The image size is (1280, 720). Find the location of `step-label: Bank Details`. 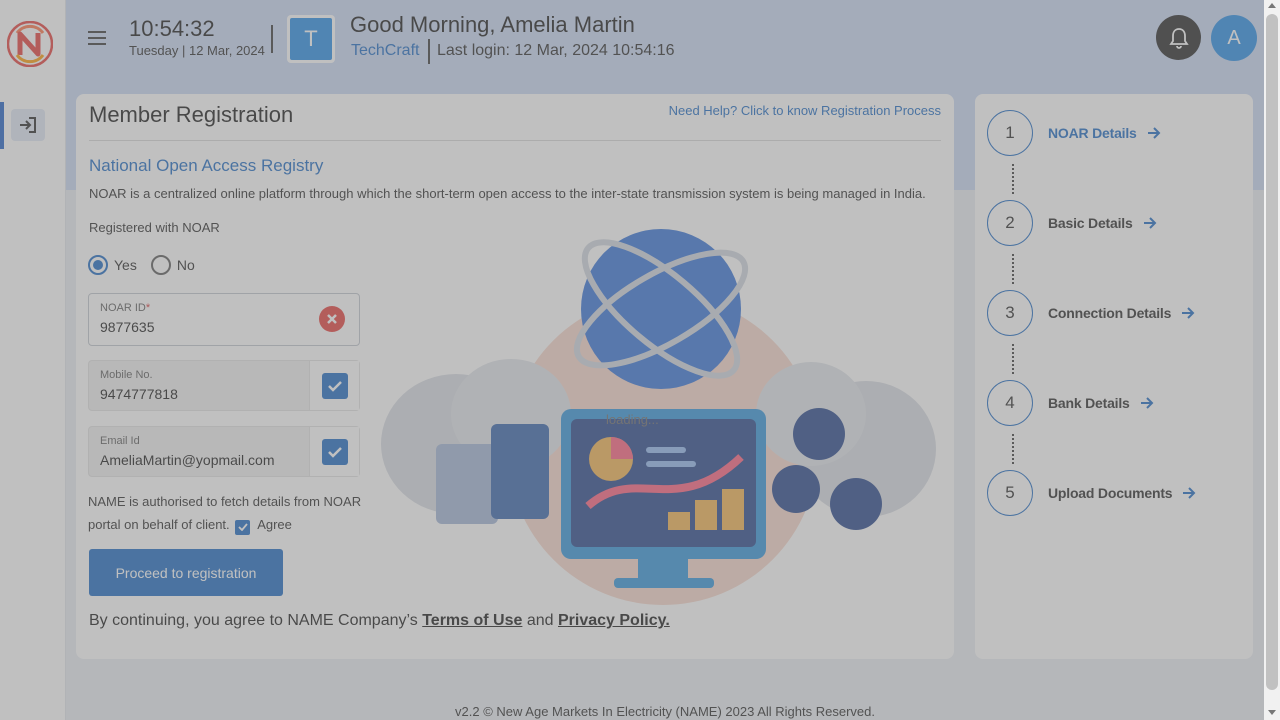

step-label: Bank Details is located at coordinates (1089, 403).